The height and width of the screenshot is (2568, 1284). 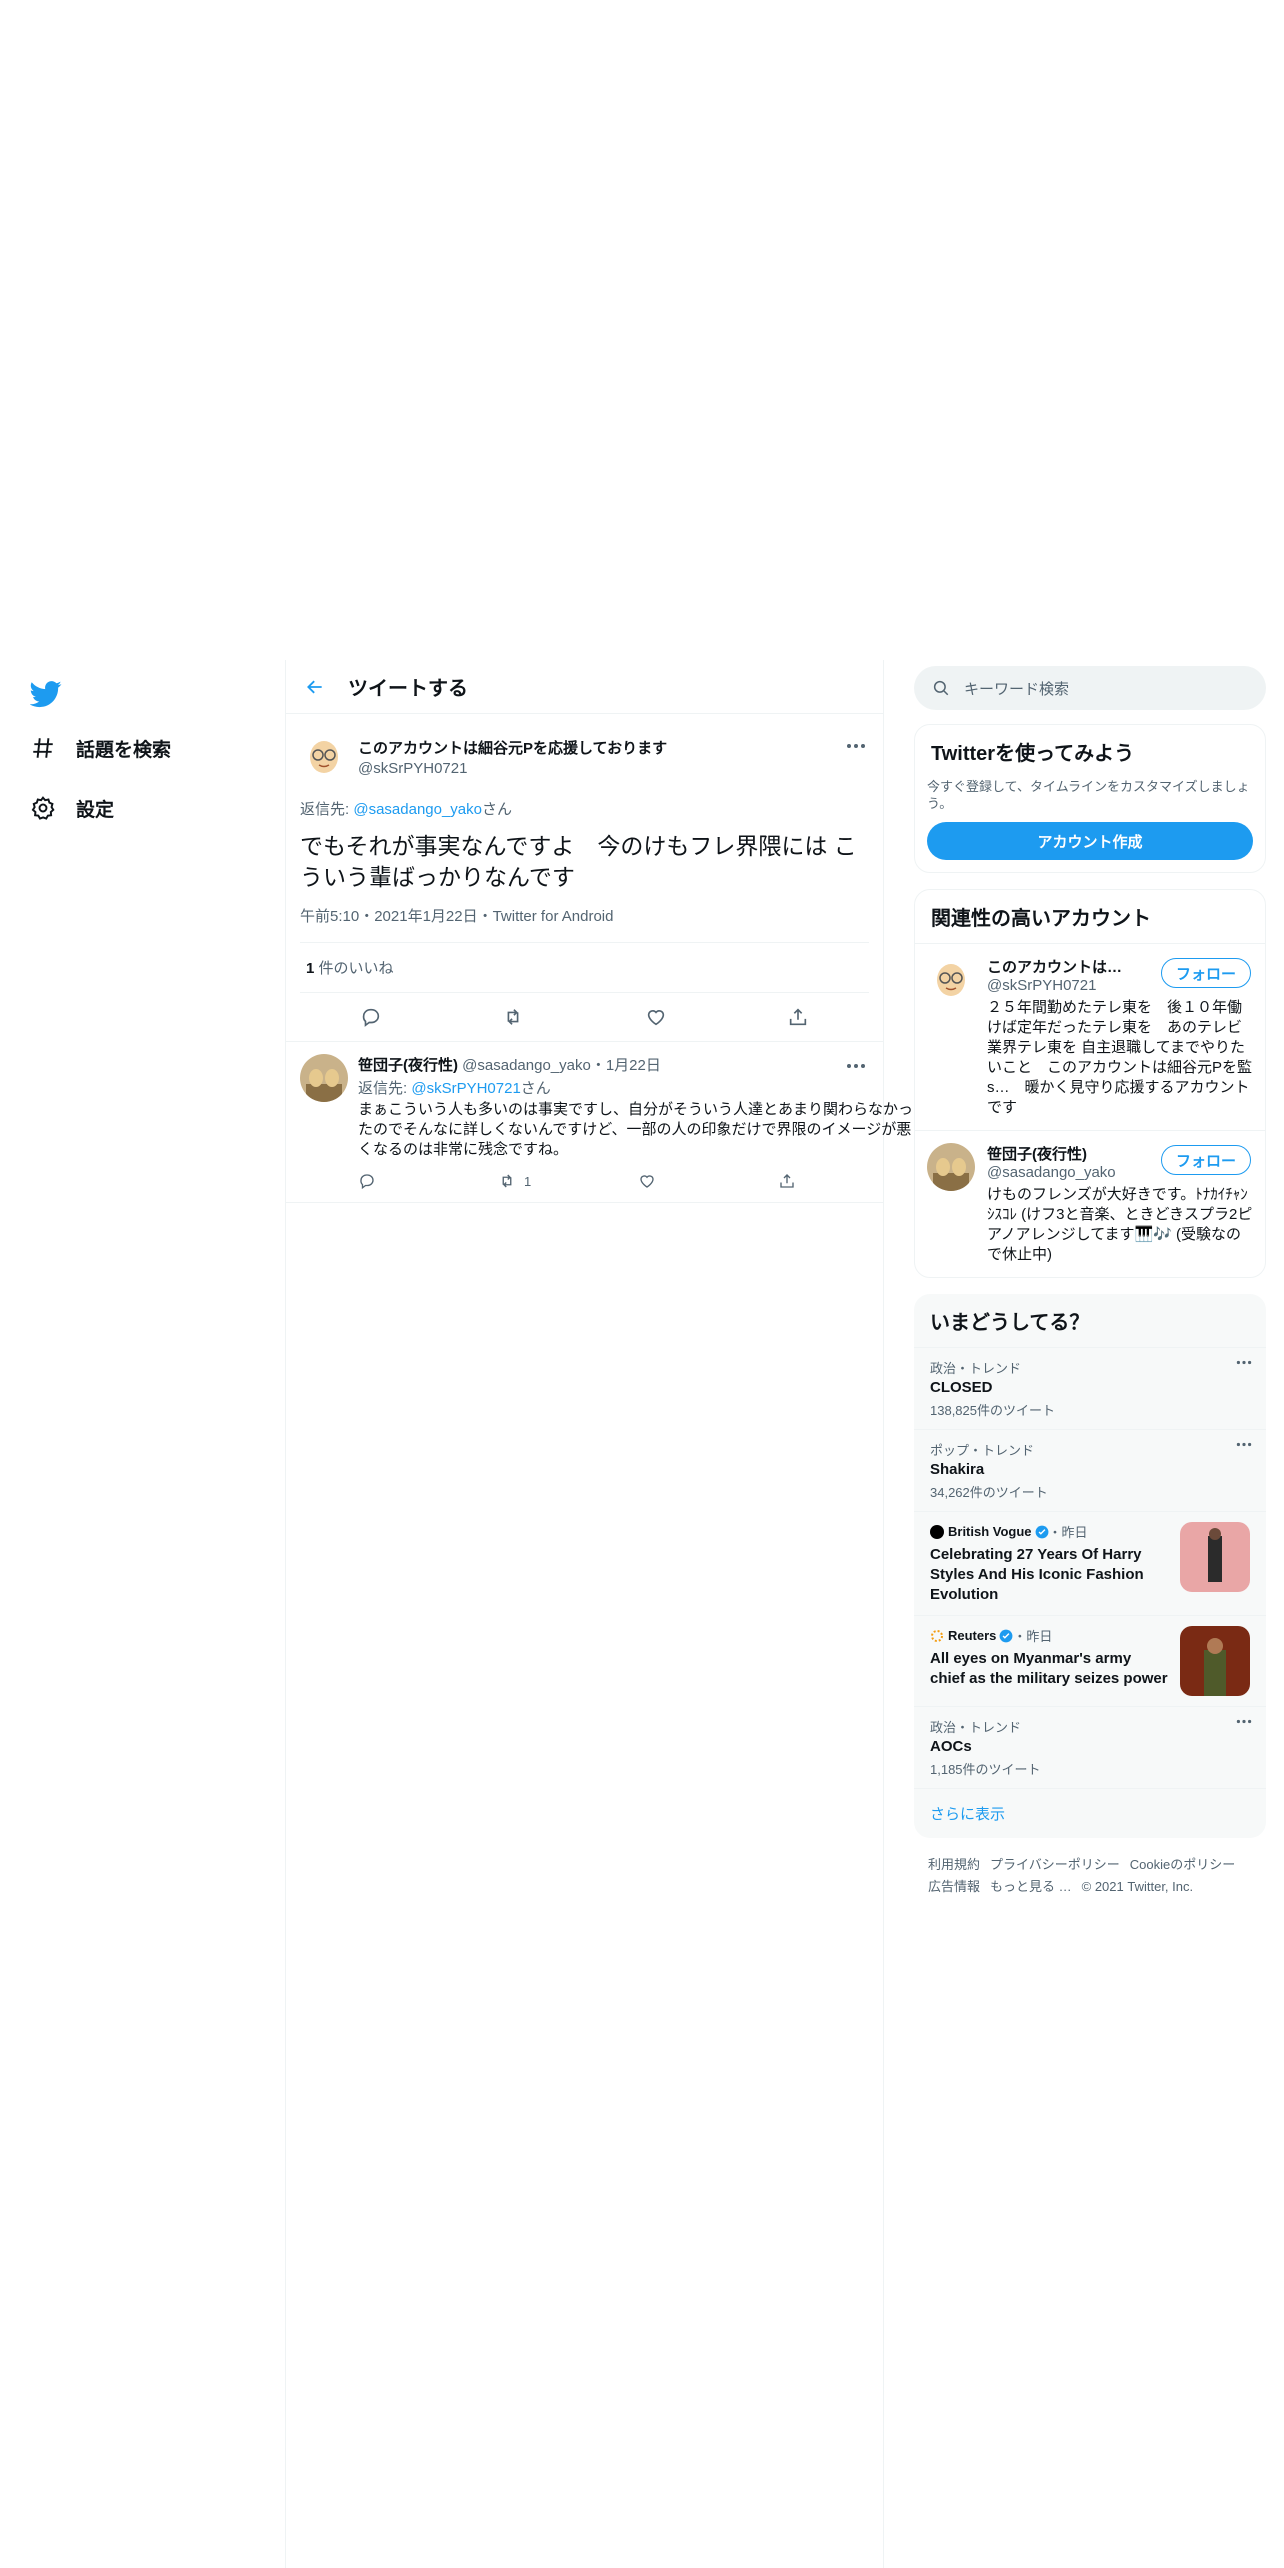 What do you see at coordinates (1088, 795) in the screenshot?
I see `signup-description: 今すぐ登録して、タイムラインをカスタマイズしましょう。` at bounding box center [1088, 795].